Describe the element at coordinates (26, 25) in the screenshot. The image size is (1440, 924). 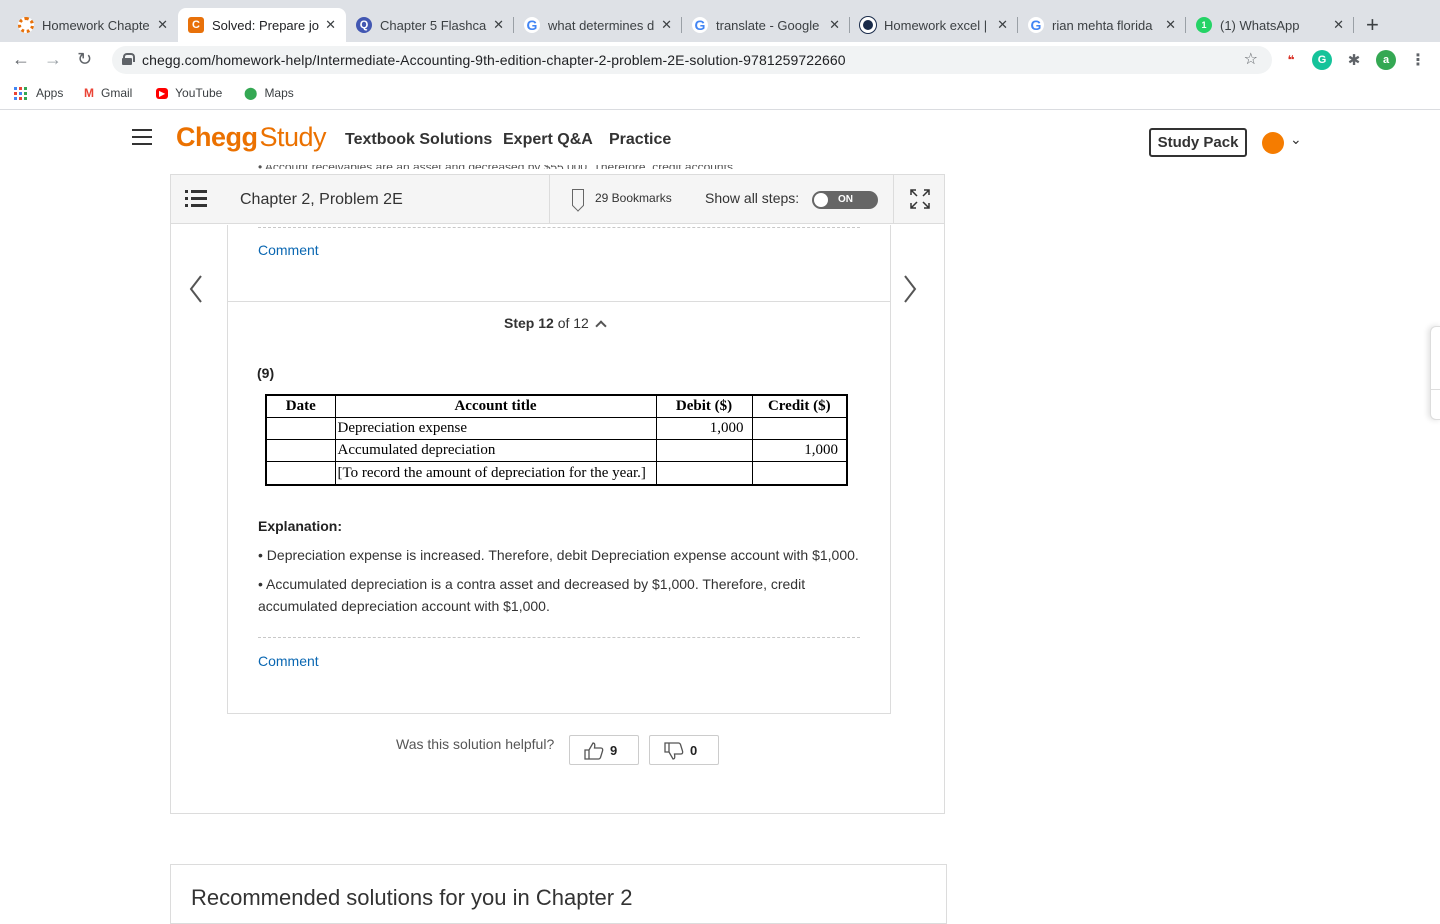
I see `chegg-ring-icon` at that location.